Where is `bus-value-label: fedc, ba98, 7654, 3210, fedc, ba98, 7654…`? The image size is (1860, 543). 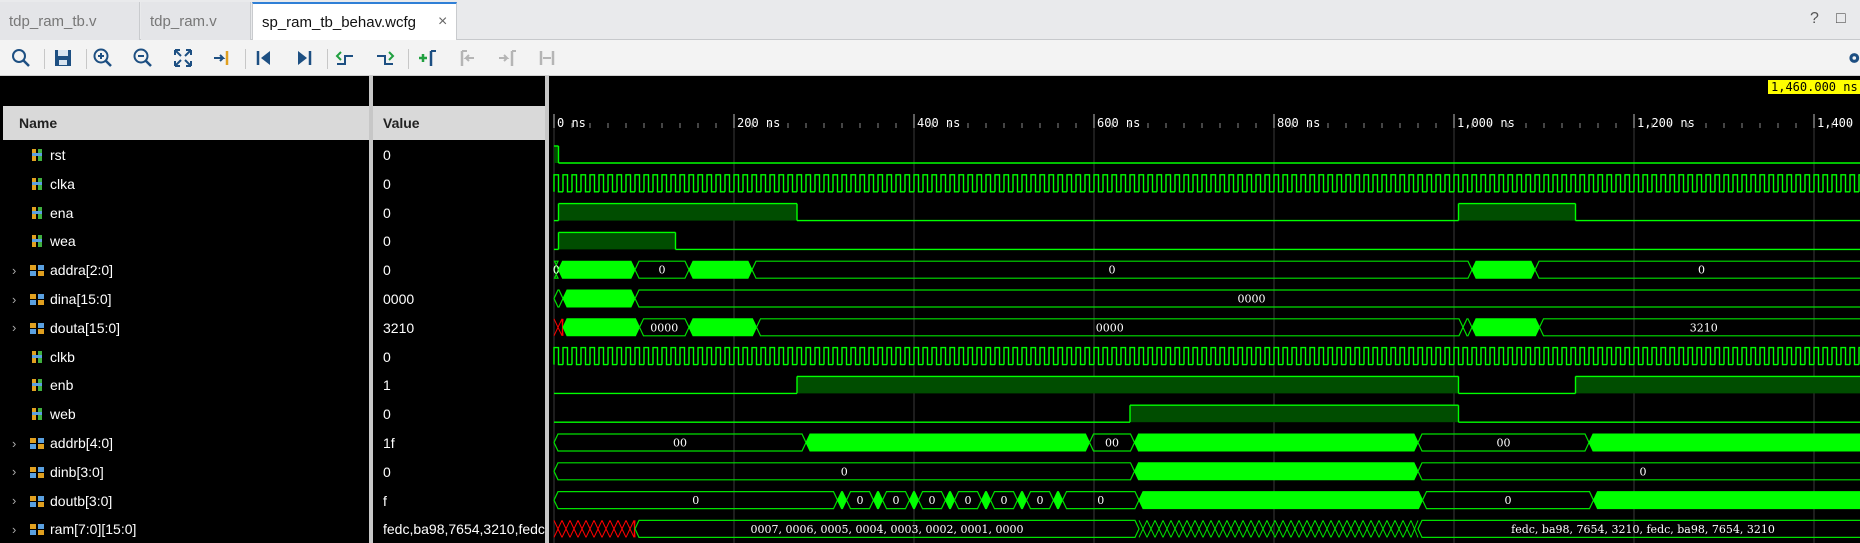 bus-value-label: fedc, ba98, 7654, 3210, fedc, ba98, 7654… is located at coordinates (1643, 529).